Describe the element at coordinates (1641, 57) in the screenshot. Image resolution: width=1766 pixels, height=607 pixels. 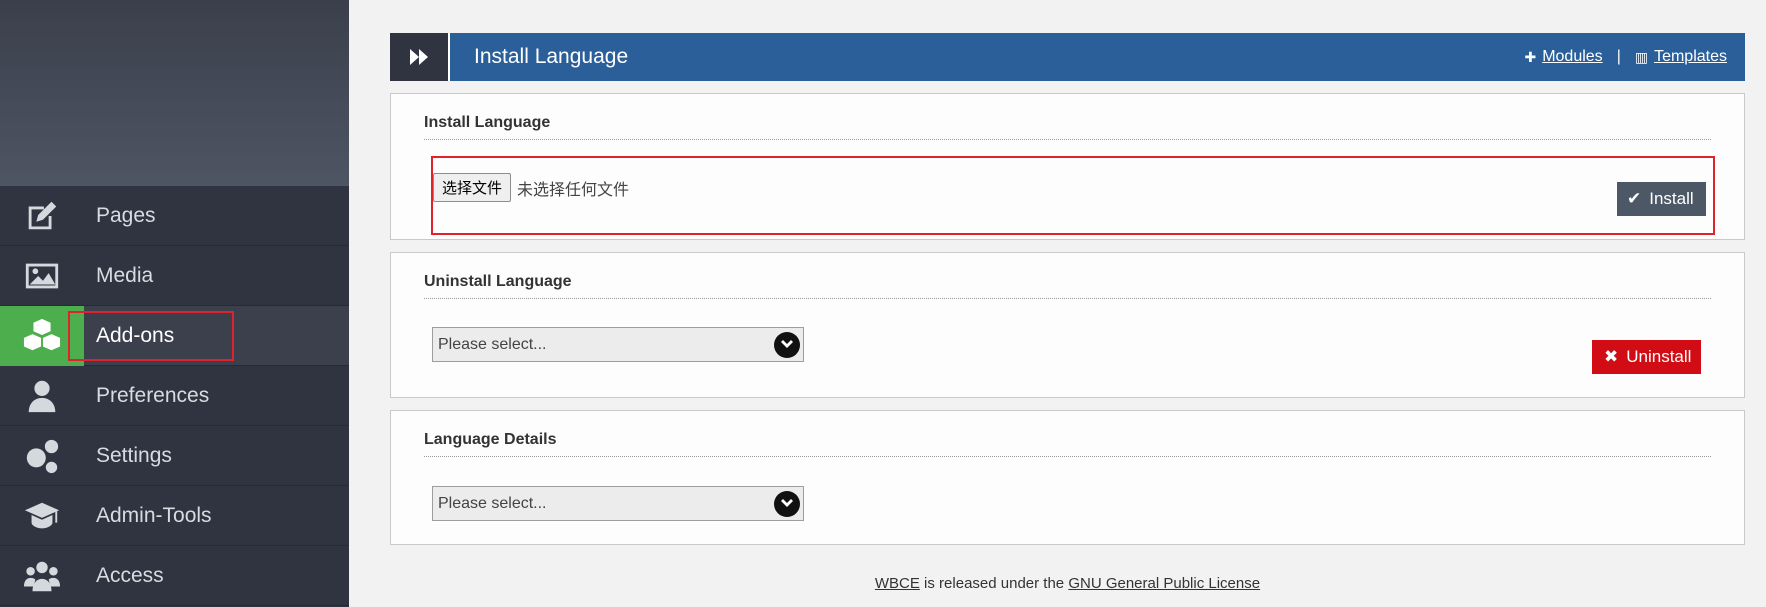
I see `map-icon: ▥` at that location.